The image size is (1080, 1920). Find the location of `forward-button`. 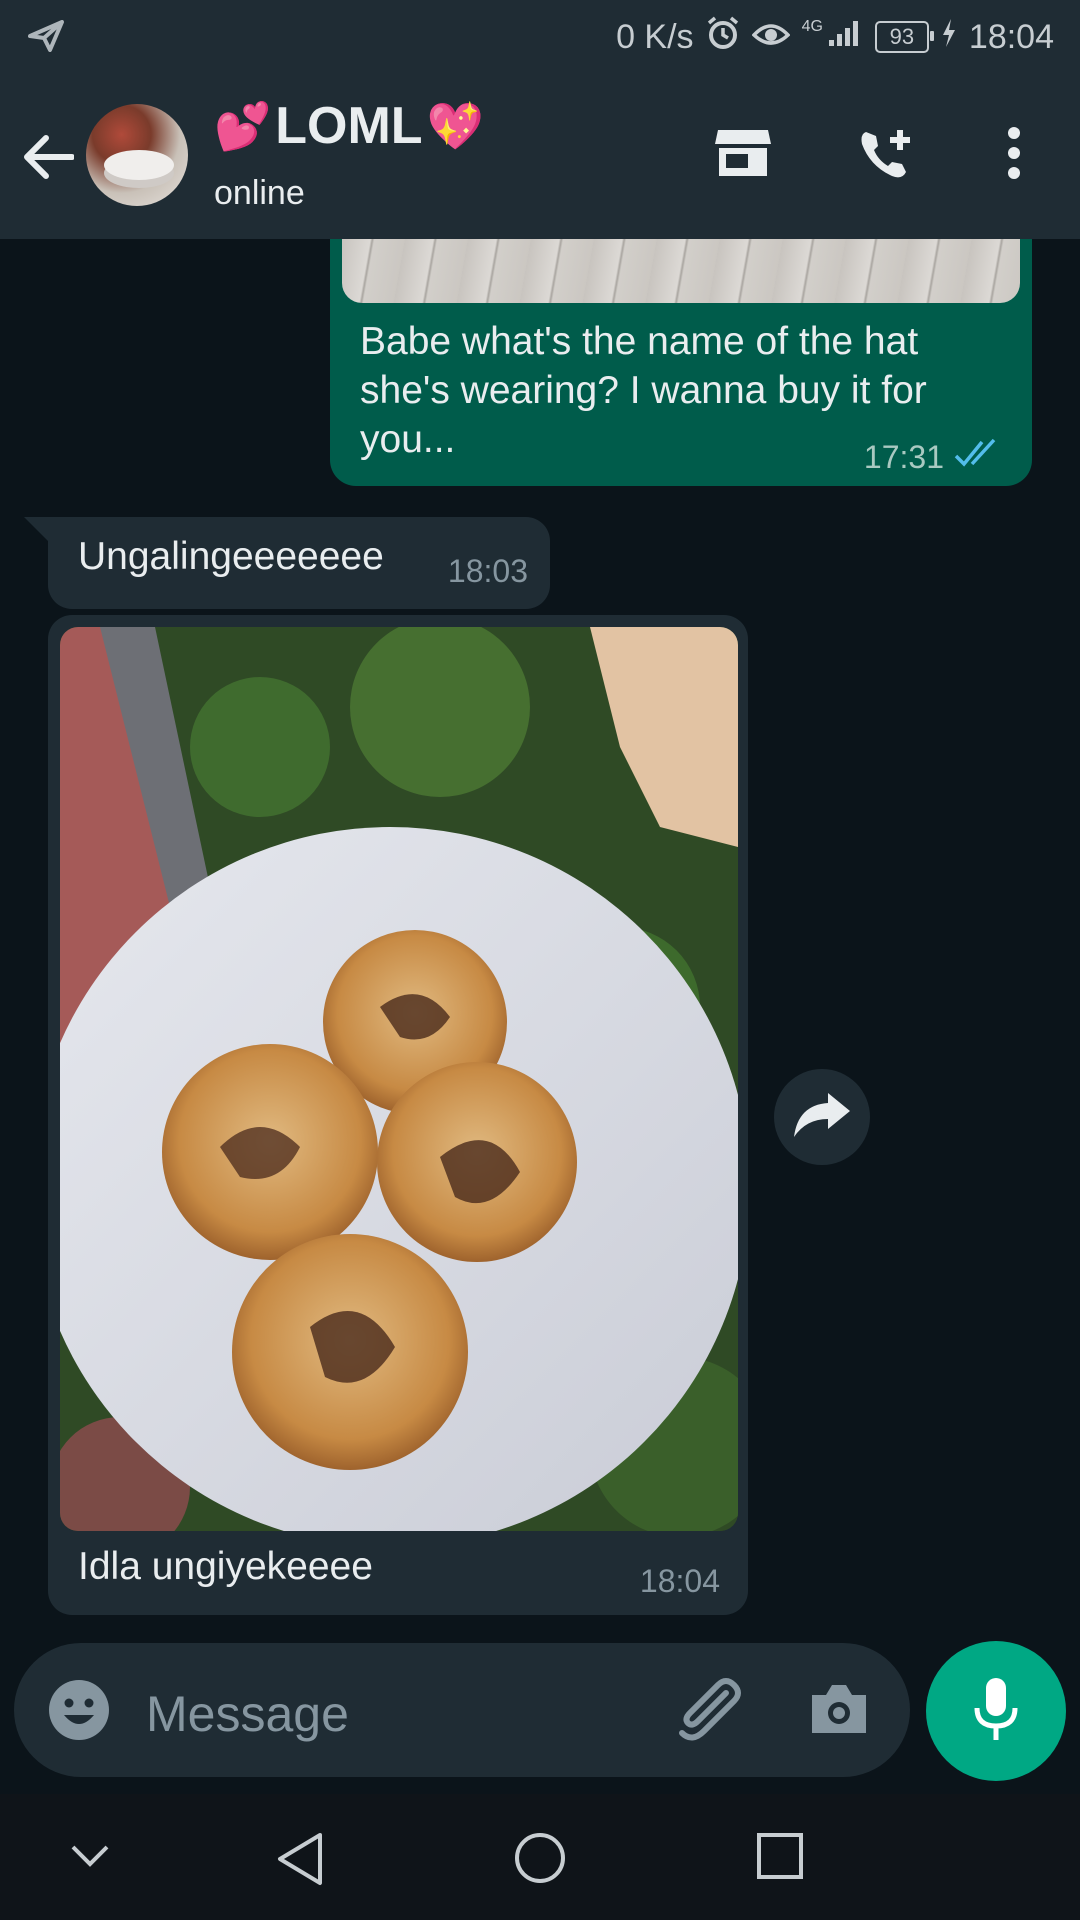

forward-button is located at coordinates (822, 1117).